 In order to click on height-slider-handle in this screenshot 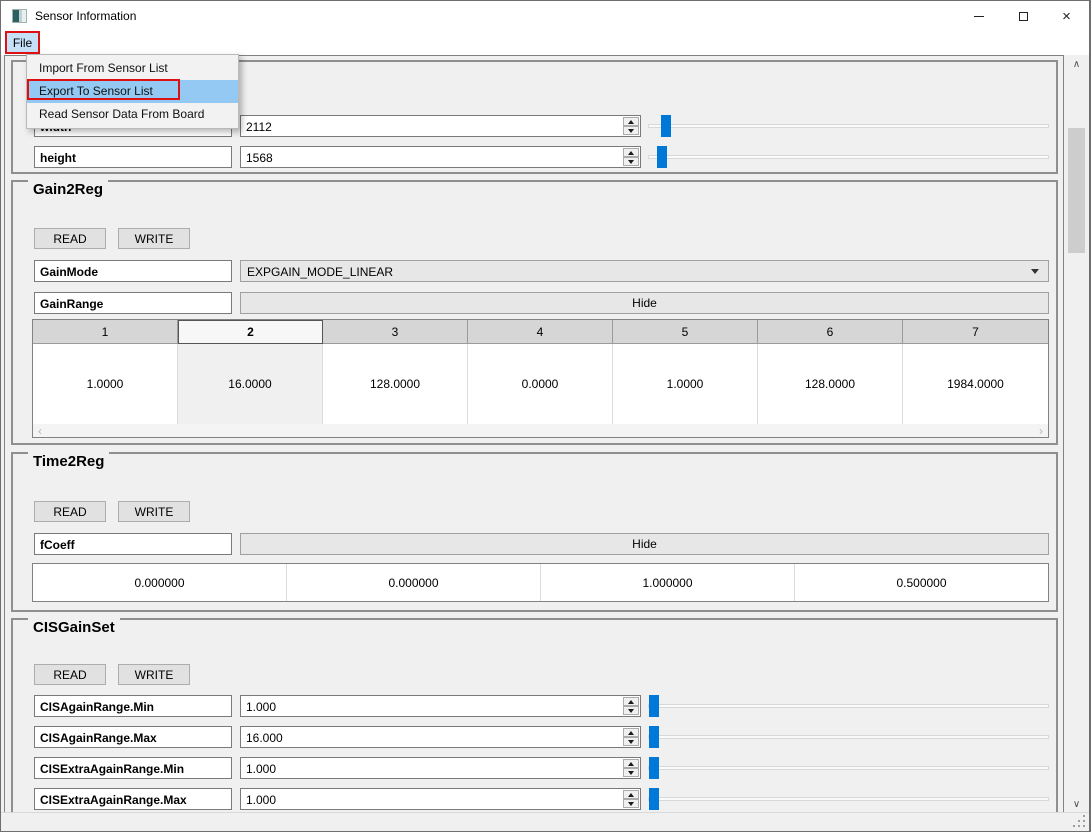, I will do `click(662, 157)`.